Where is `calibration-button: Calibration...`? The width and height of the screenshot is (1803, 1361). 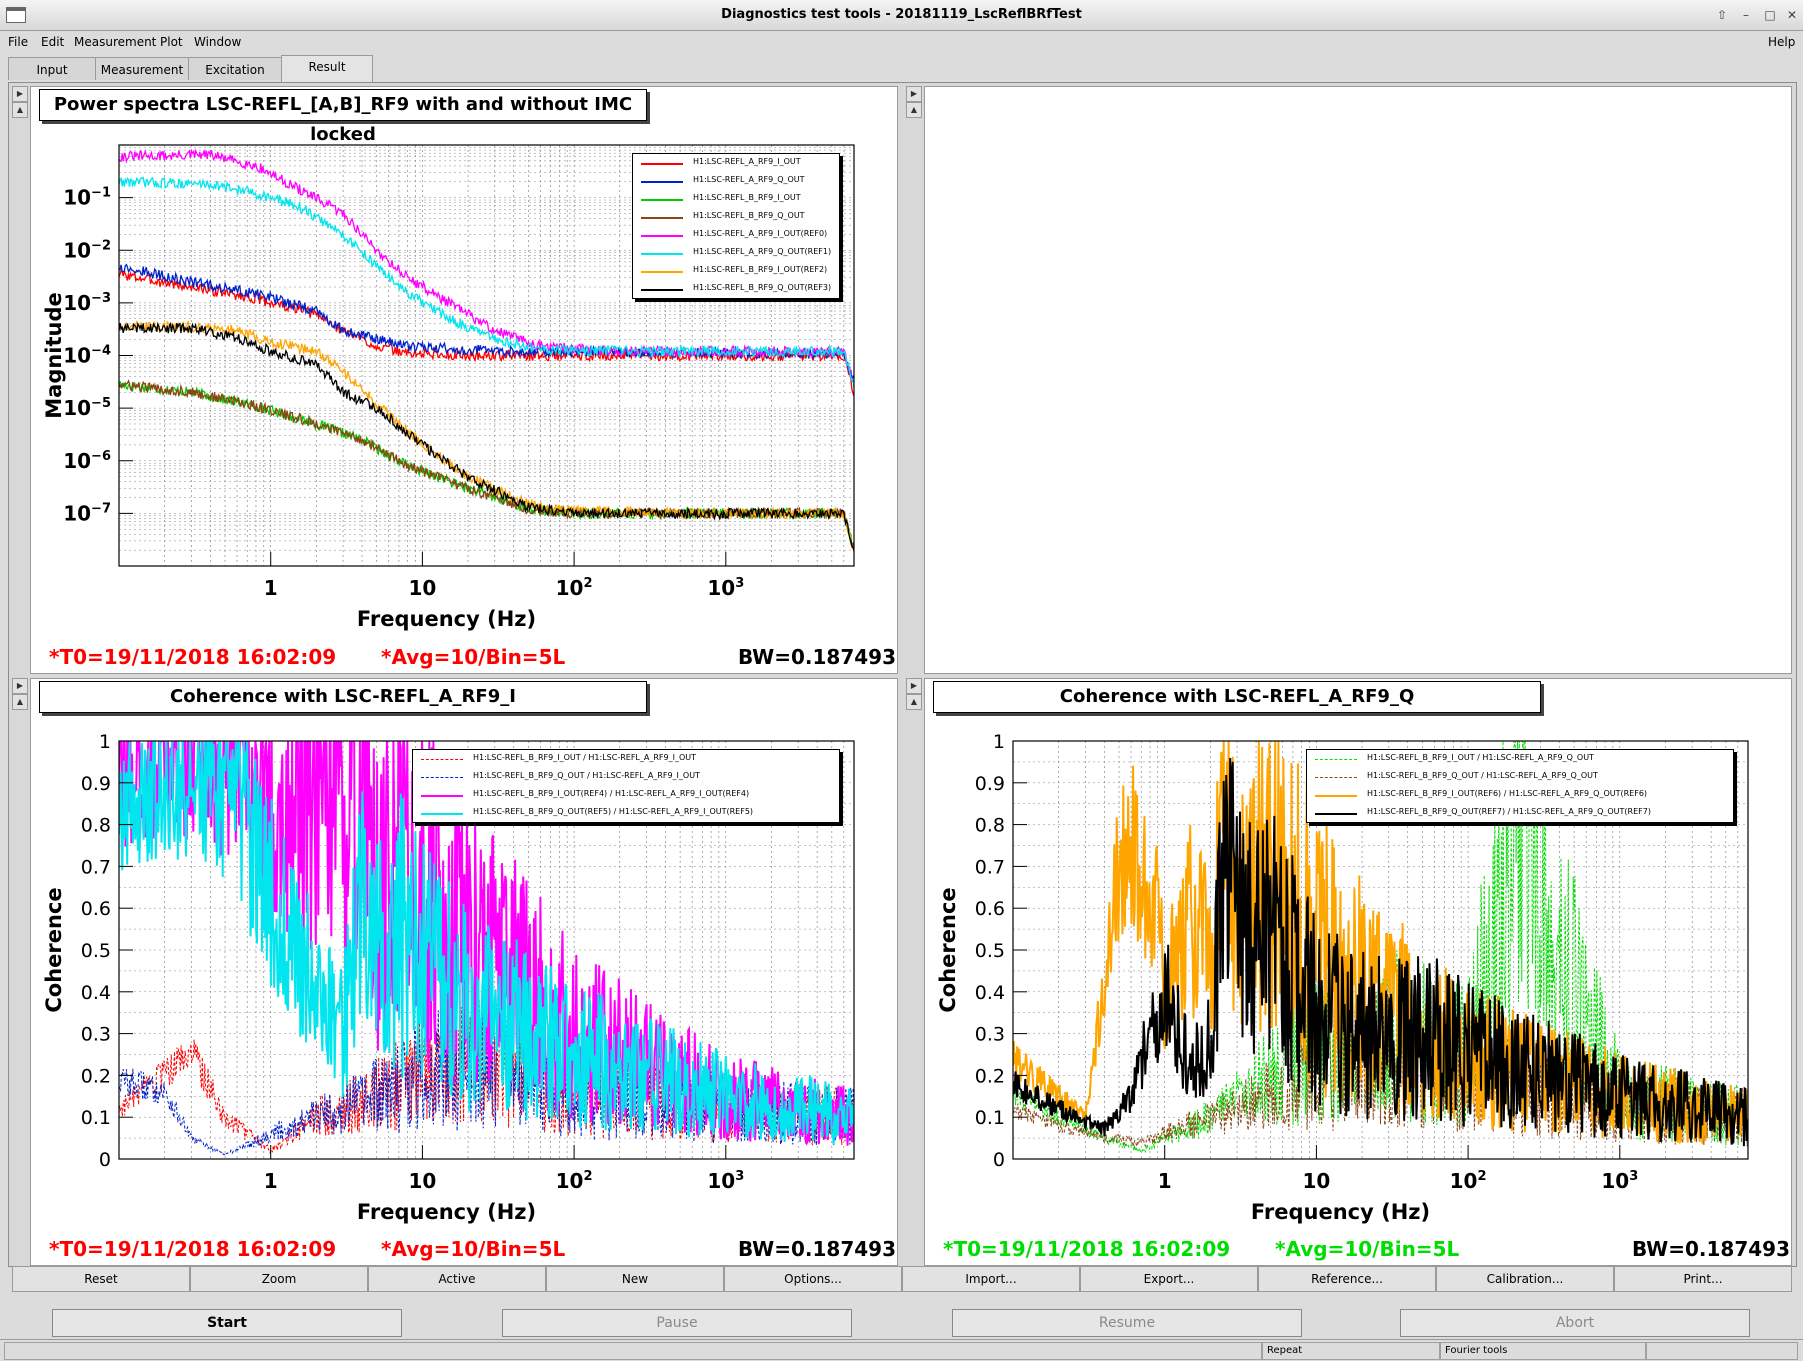 calibration-button: Calibration... is located at coordinates (1525, 1279).